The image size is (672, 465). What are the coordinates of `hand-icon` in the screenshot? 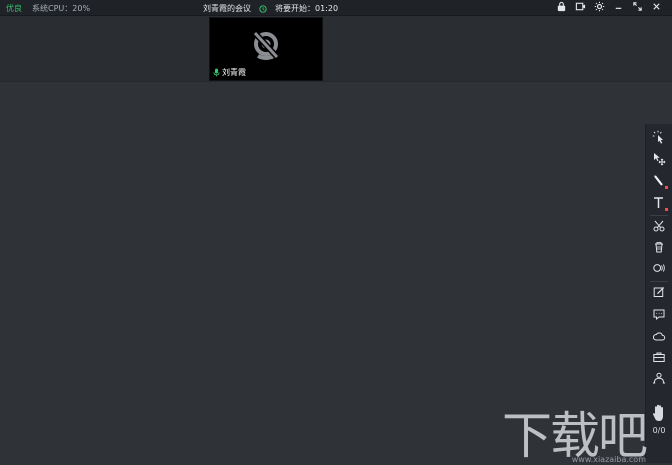 It's located at (657, 412).